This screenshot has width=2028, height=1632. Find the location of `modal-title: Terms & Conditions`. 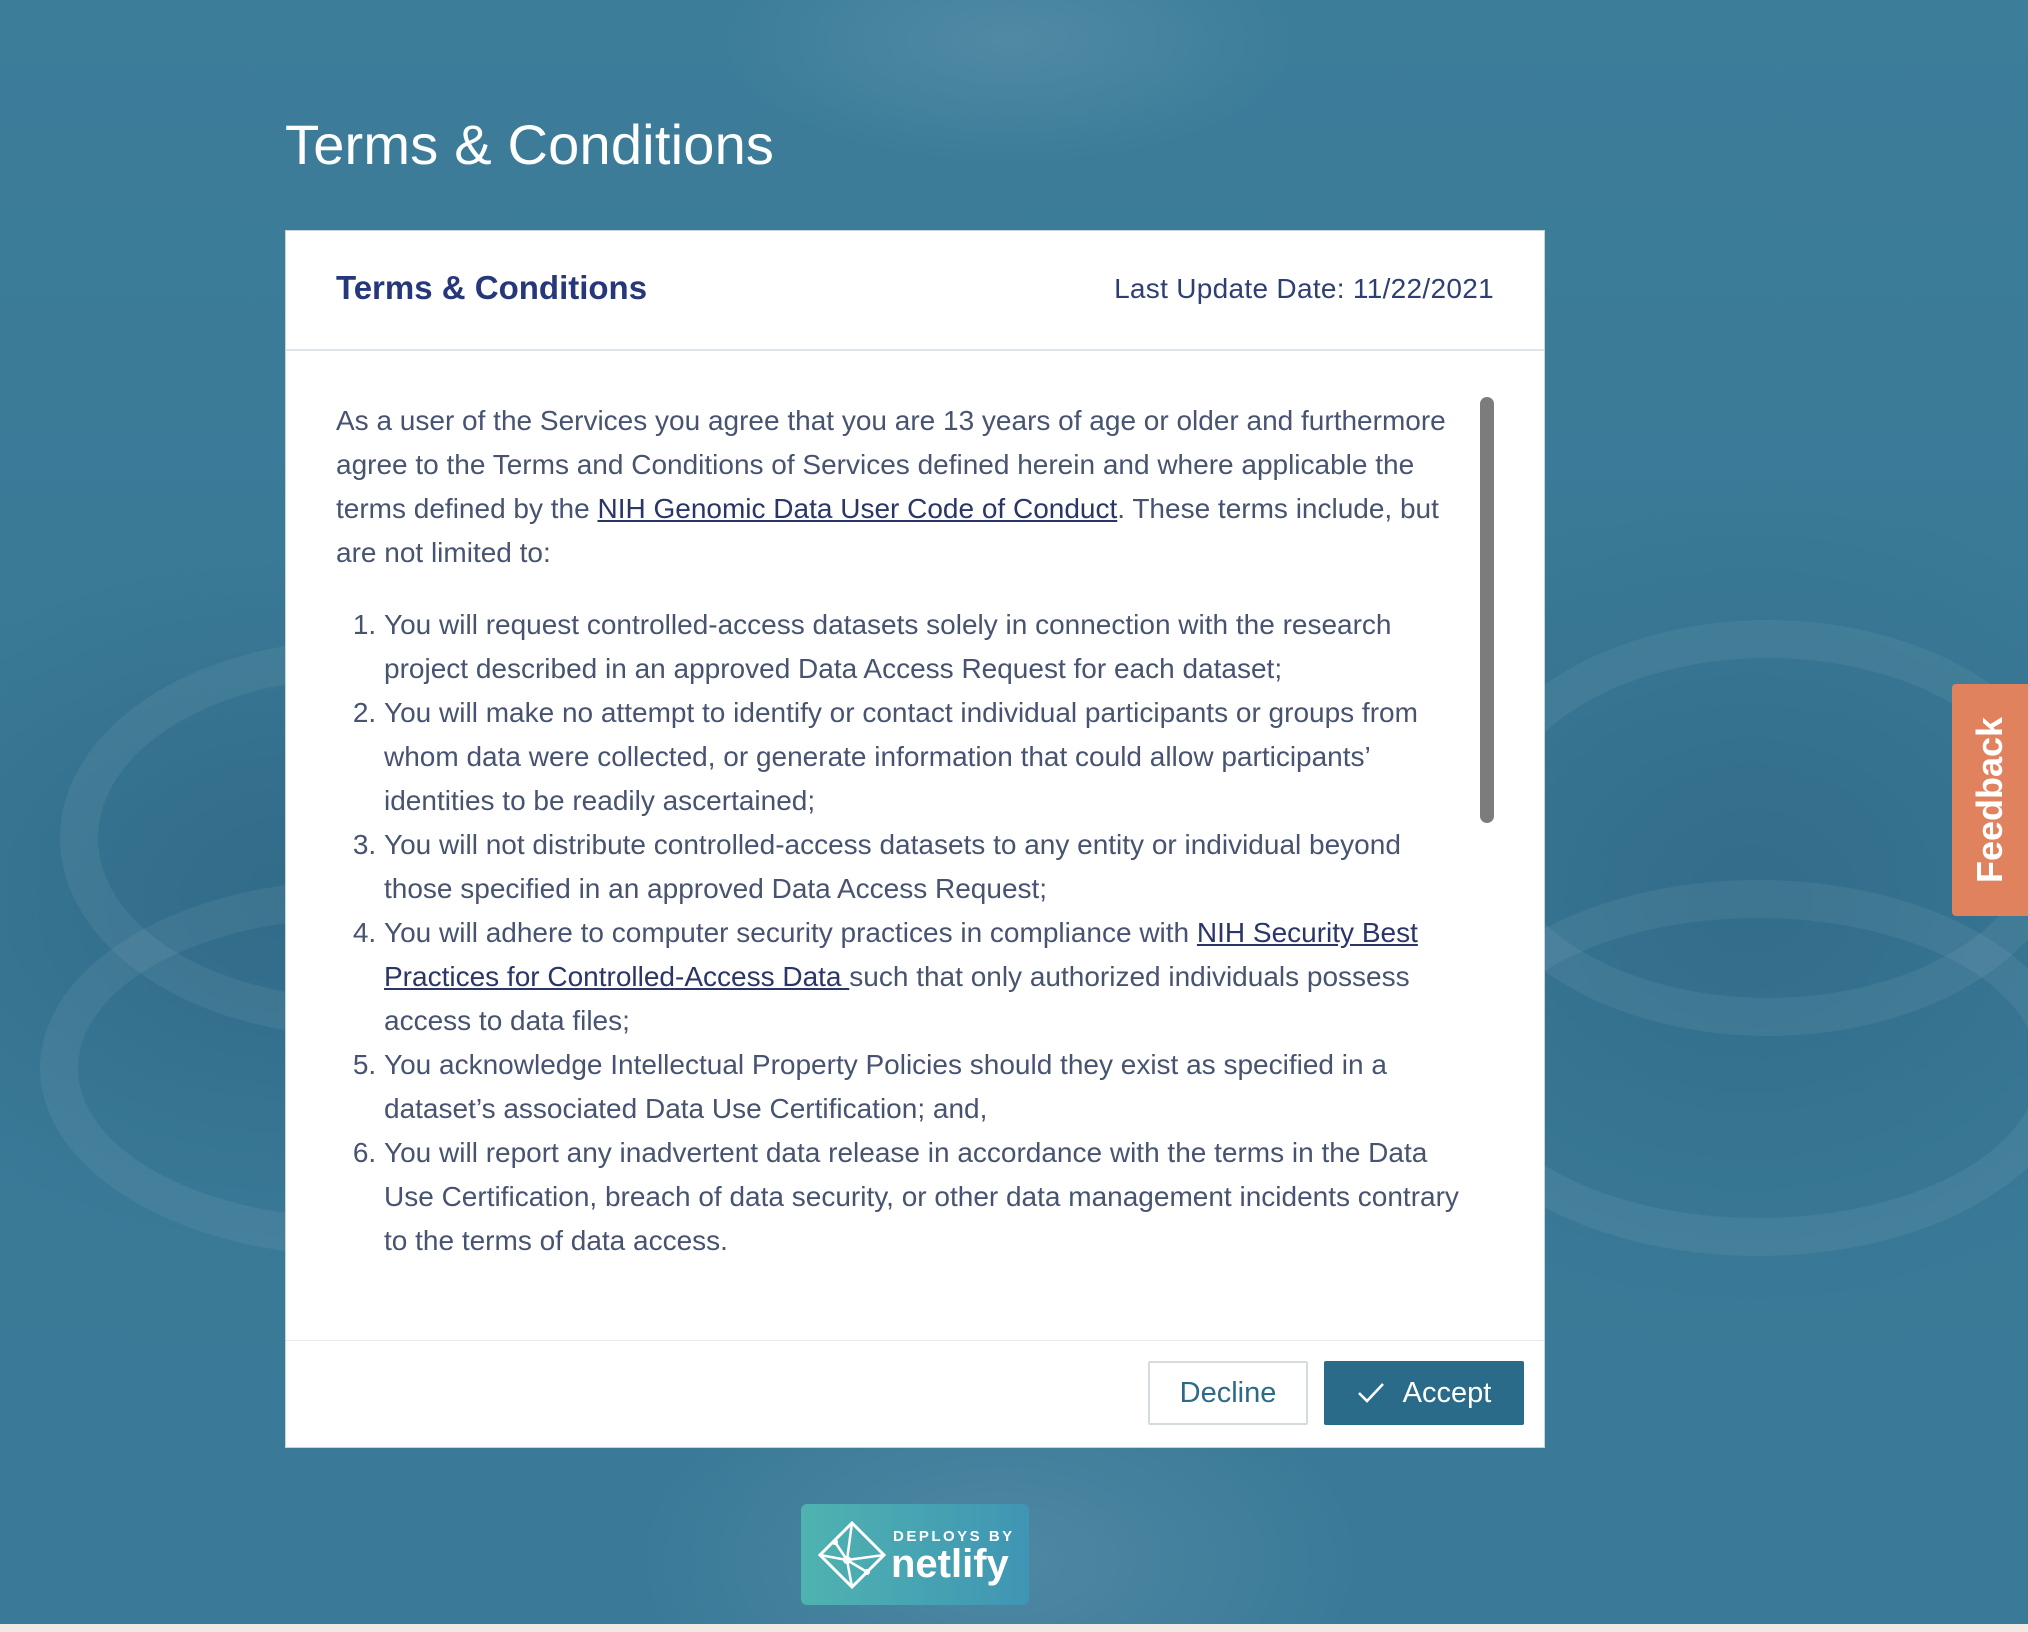

modal-title: Terms & Conditions is located at coordinates (492, 287).